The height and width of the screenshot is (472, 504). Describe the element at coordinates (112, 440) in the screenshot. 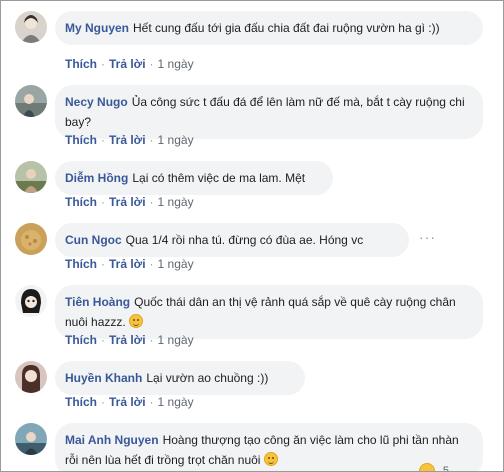

I see `comment-author: Mai Anh Nguyen` at that location.